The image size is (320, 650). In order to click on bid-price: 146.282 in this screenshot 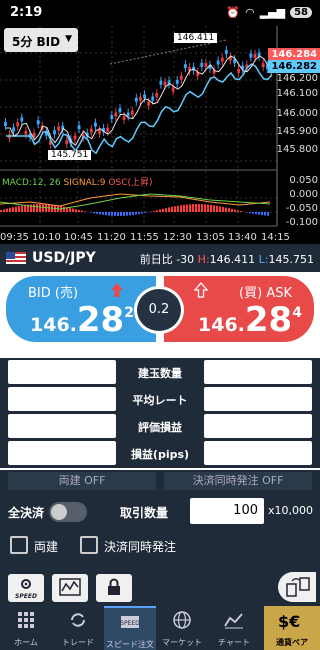, I will do `click(82, 320)`.